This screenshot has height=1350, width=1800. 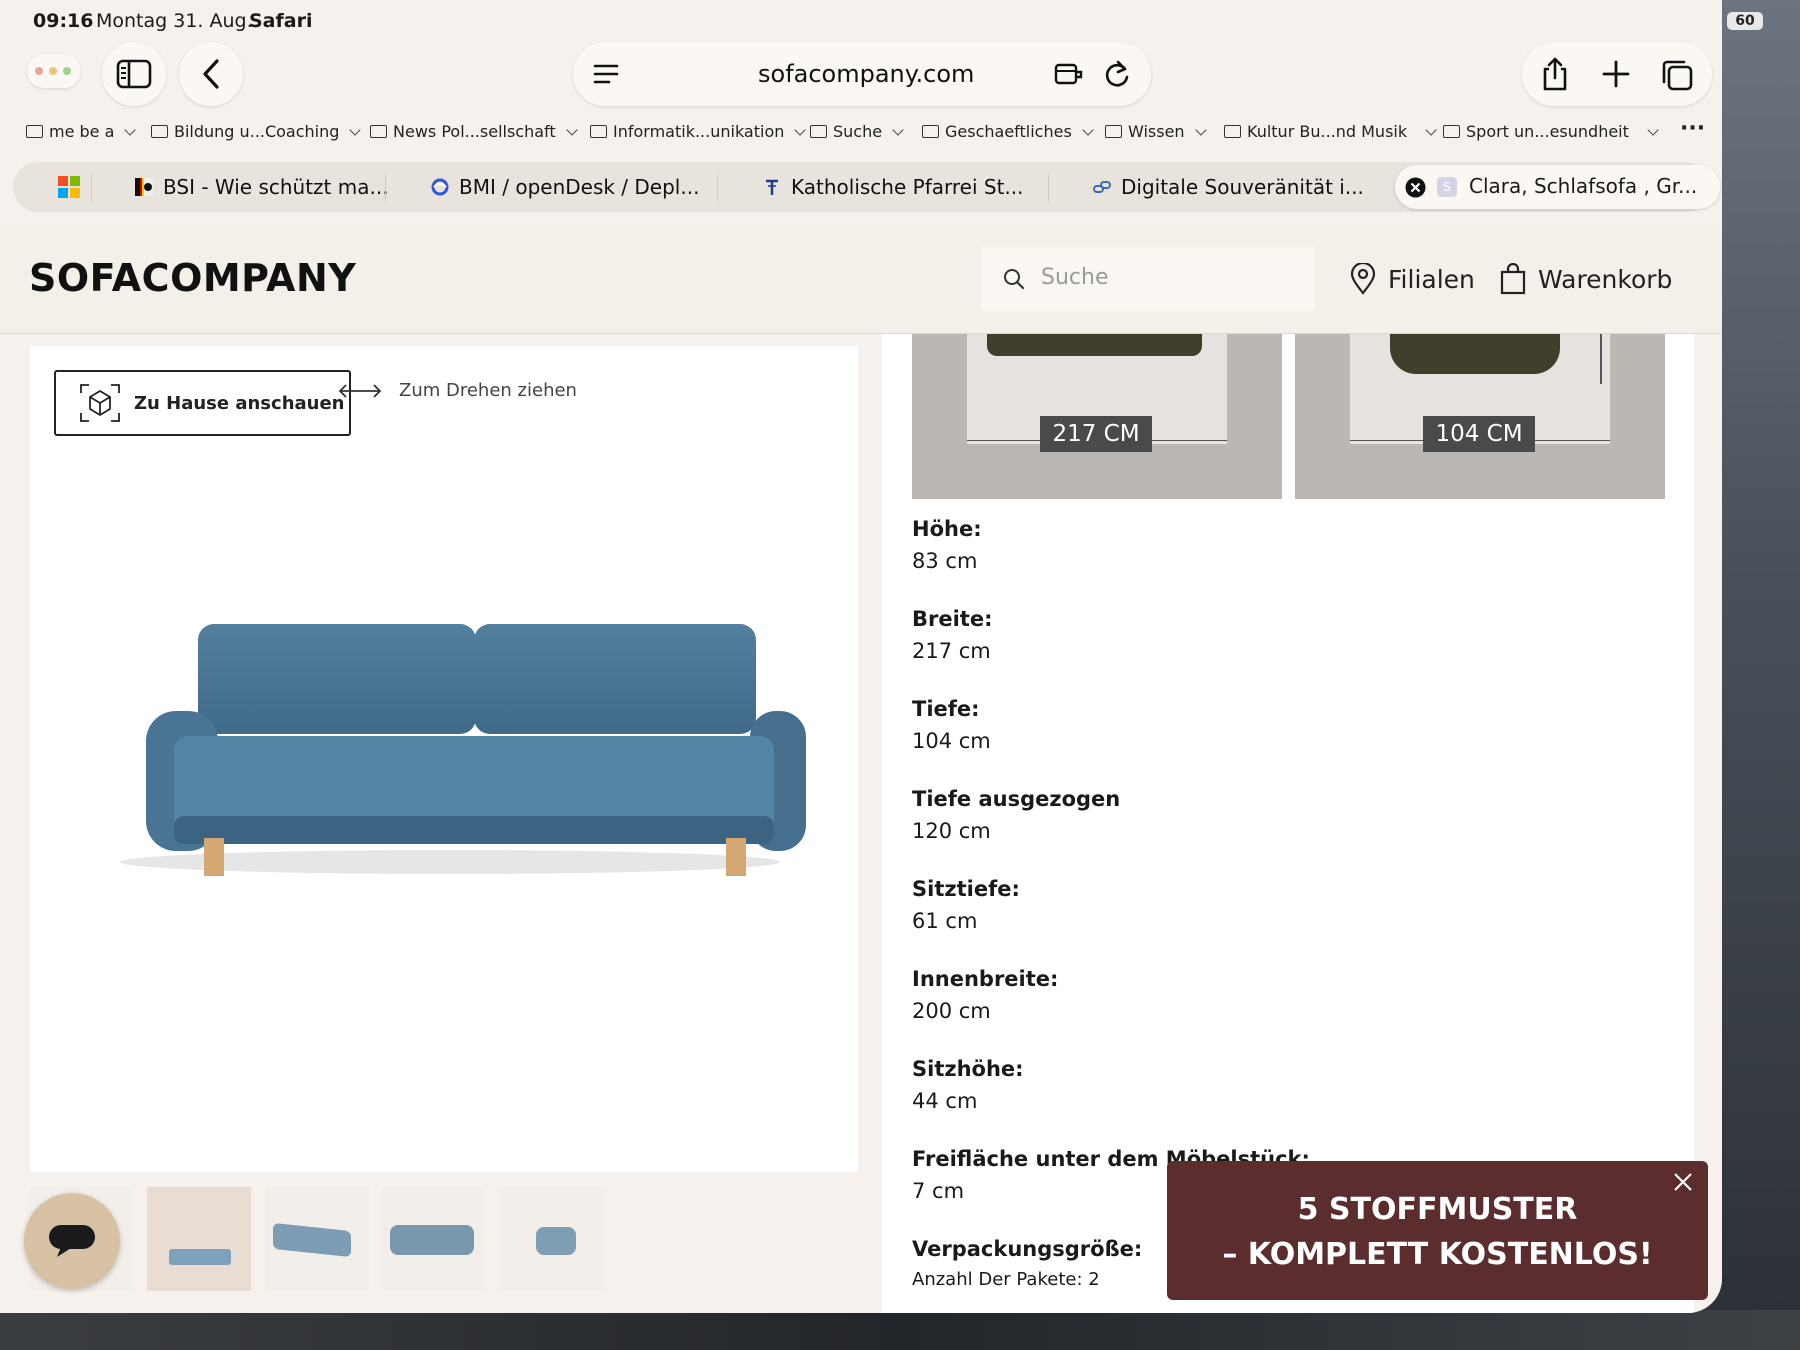 I want to click on tab-separator, so click(x=91, y=188).